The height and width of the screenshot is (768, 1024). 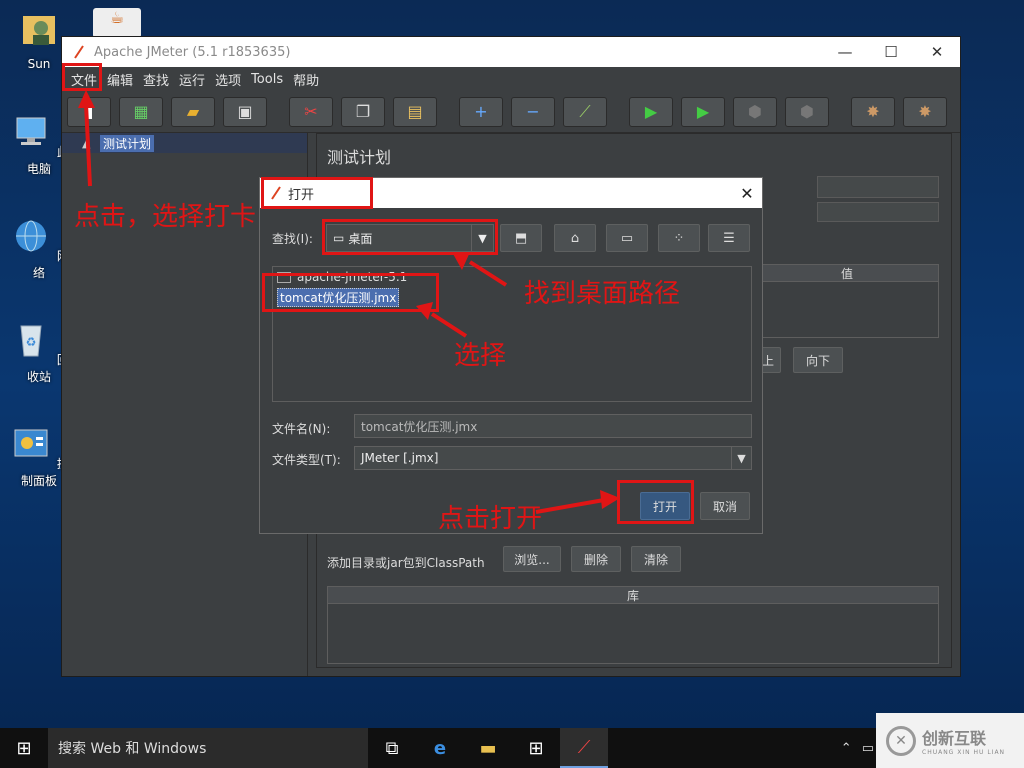 I want to click on test-plan-icon: ▲, so click(x=86, y=143).